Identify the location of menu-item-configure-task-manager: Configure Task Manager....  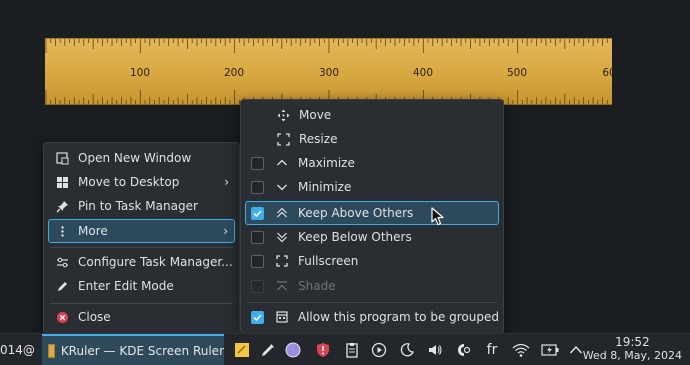
(141, 262).